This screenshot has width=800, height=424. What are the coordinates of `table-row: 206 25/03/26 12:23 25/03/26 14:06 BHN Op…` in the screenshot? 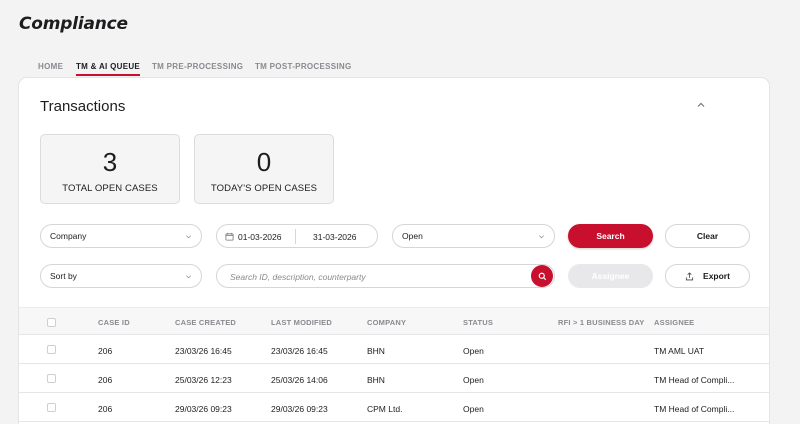 It's located at (394, 378).